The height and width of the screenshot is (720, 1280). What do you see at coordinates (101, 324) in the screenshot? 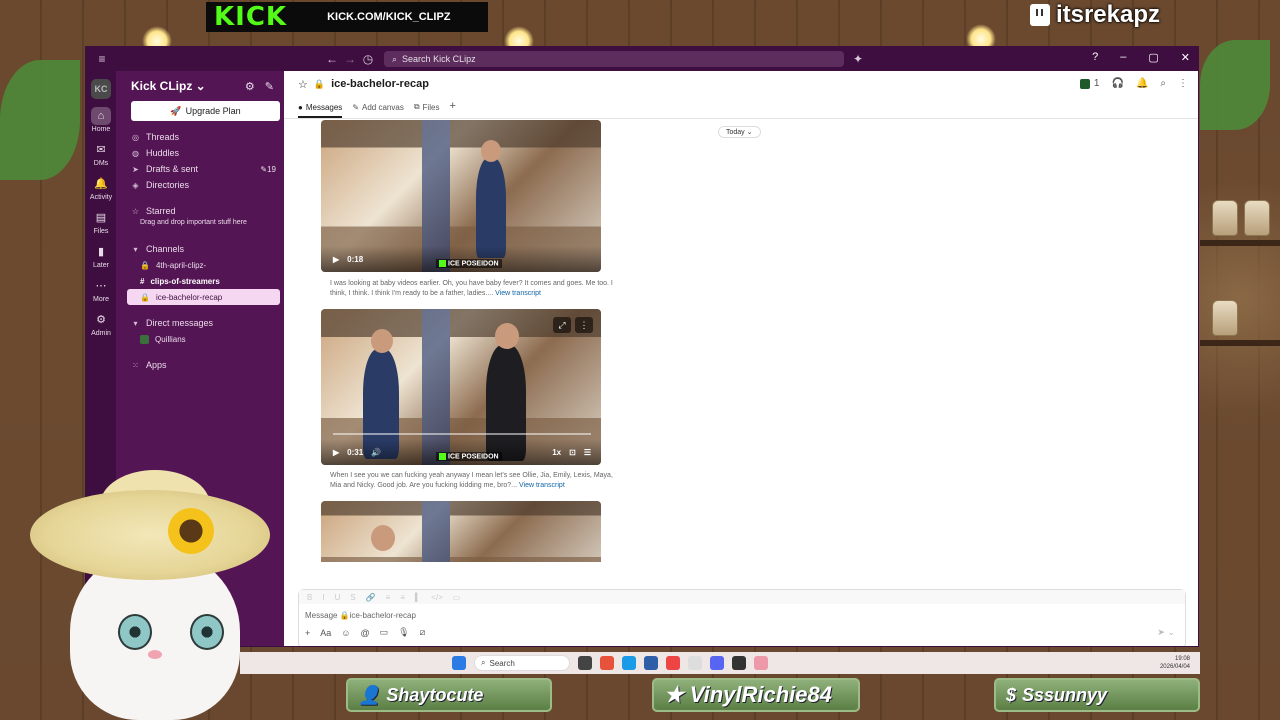
I see `rail-admin: ⚙ Admin` at bounding box center [101, 324].